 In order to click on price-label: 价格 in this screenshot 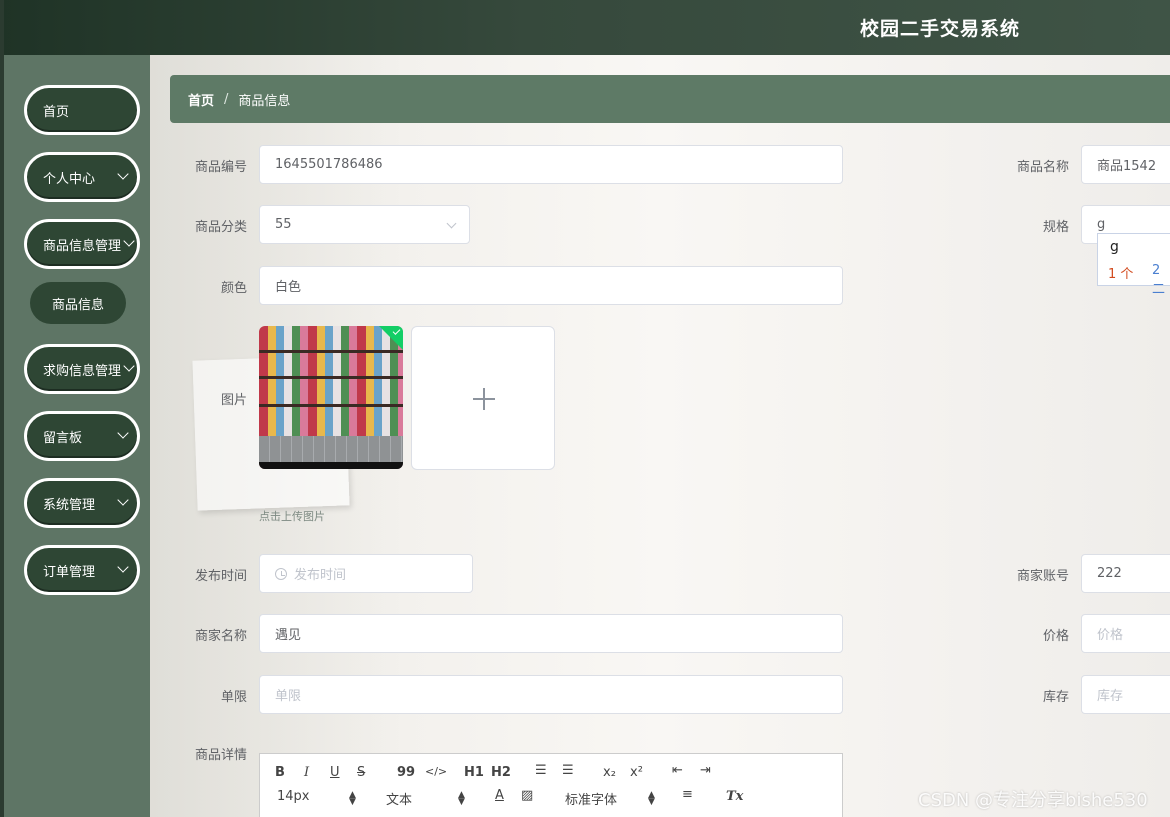, I will do `click(1055, 636)`.